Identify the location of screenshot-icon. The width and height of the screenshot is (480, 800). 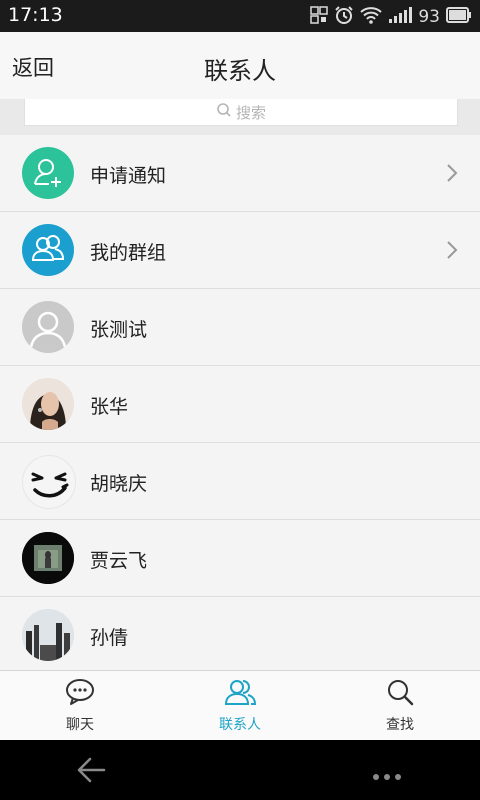
(319, 17).